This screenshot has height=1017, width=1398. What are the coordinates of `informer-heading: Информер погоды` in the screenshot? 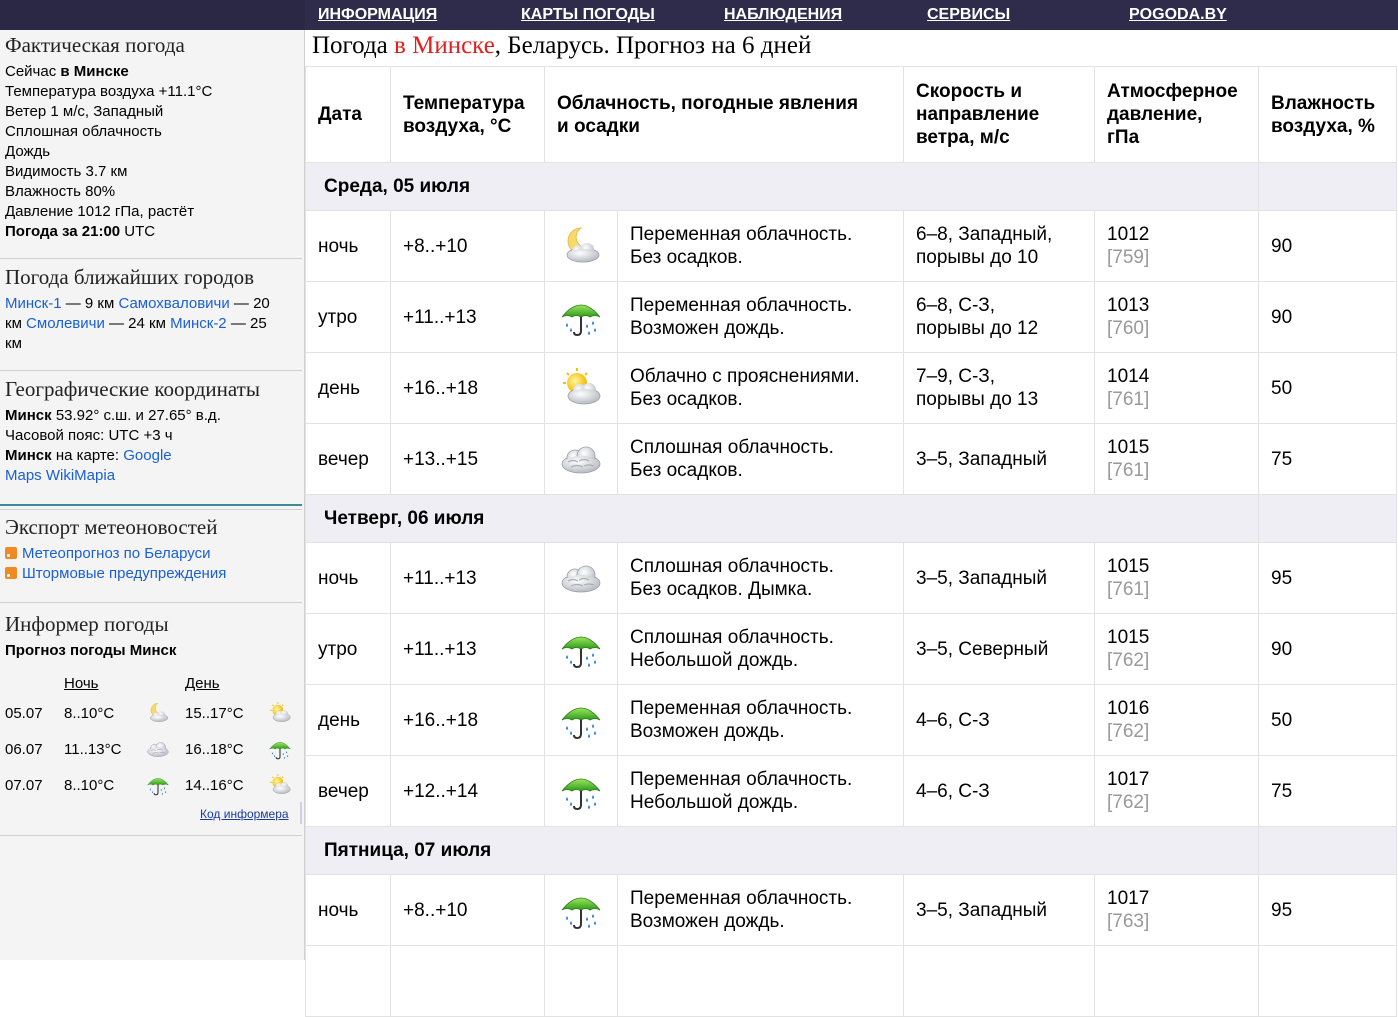 It's located at (87, 624).